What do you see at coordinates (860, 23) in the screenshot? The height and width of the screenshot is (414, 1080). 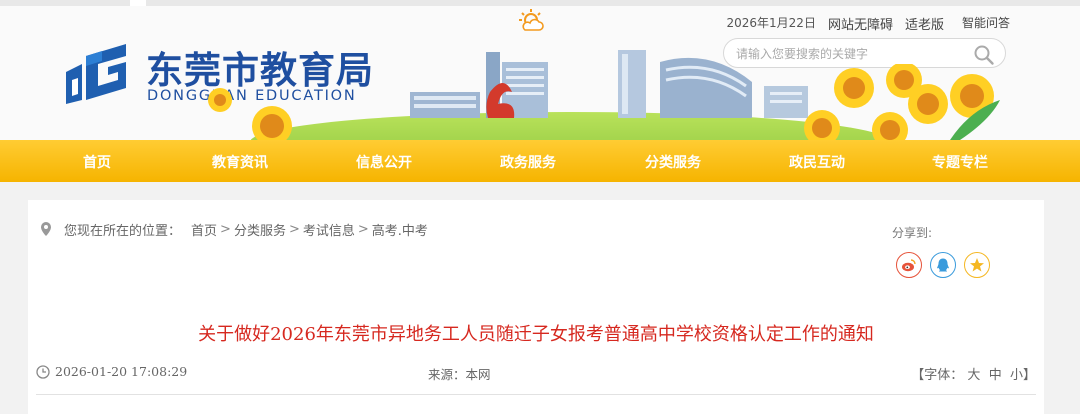 I see `accessibility-link: 网站无障碍` at bounding box center [860, 23].